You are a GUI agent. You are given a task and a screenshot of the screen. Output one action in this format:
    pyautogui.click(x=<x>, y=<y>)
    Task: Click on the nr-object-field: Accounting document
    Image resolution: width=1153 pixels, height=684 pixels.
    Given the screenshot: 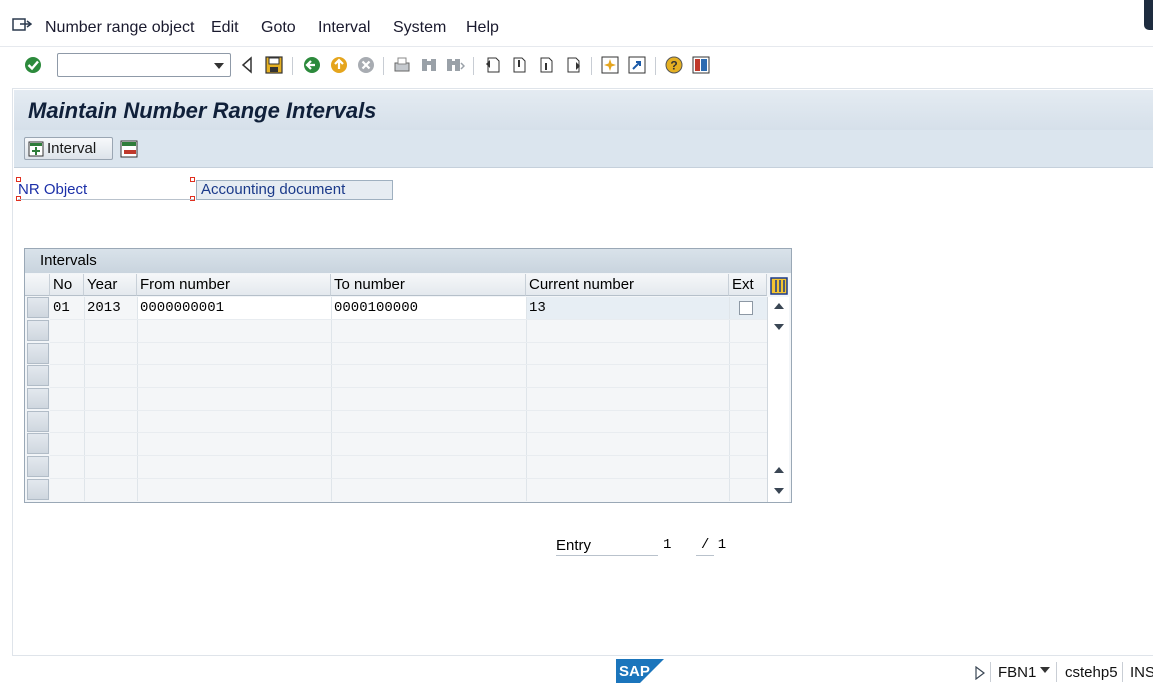 What is the action you would take?
    pyautogui.click(x=294, y=190)
    